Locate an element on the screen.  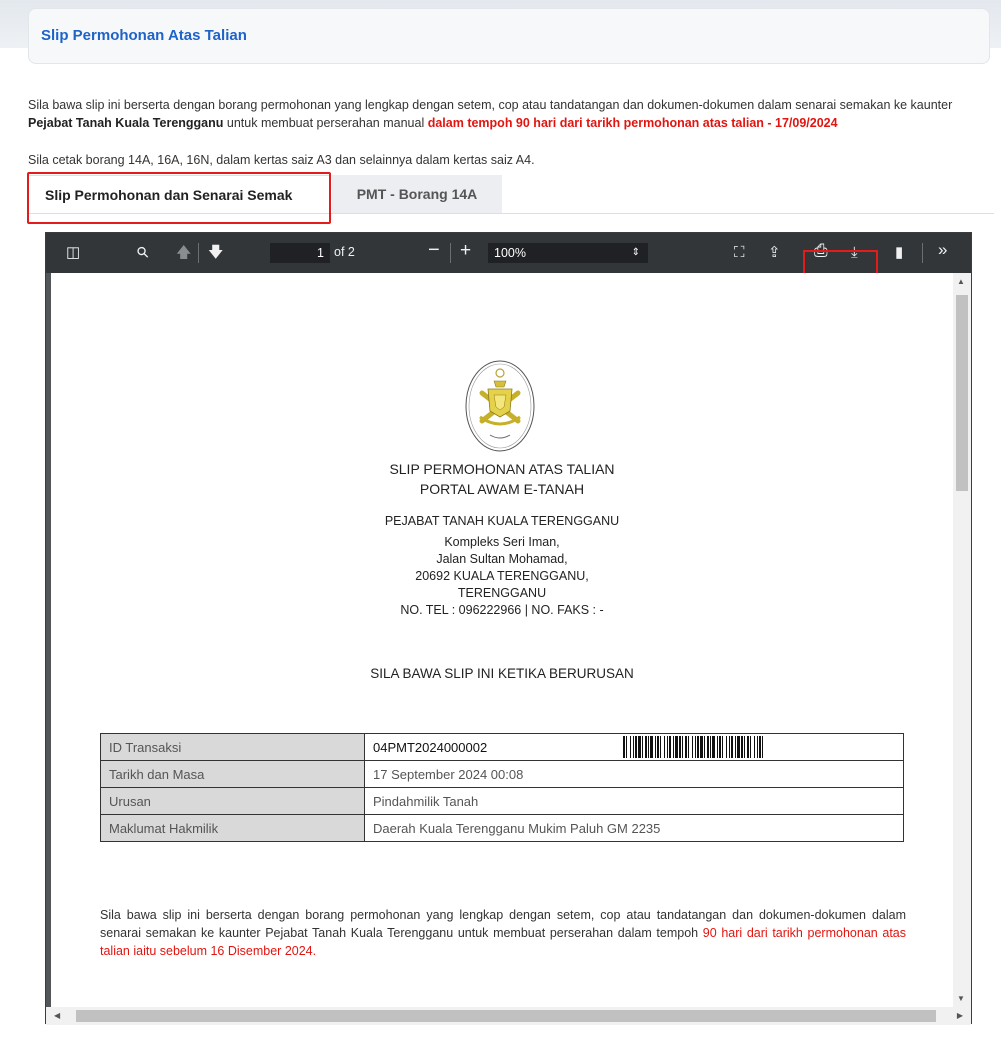
zoom-select: 100% ⇕ is located at coordinates (568, 253).